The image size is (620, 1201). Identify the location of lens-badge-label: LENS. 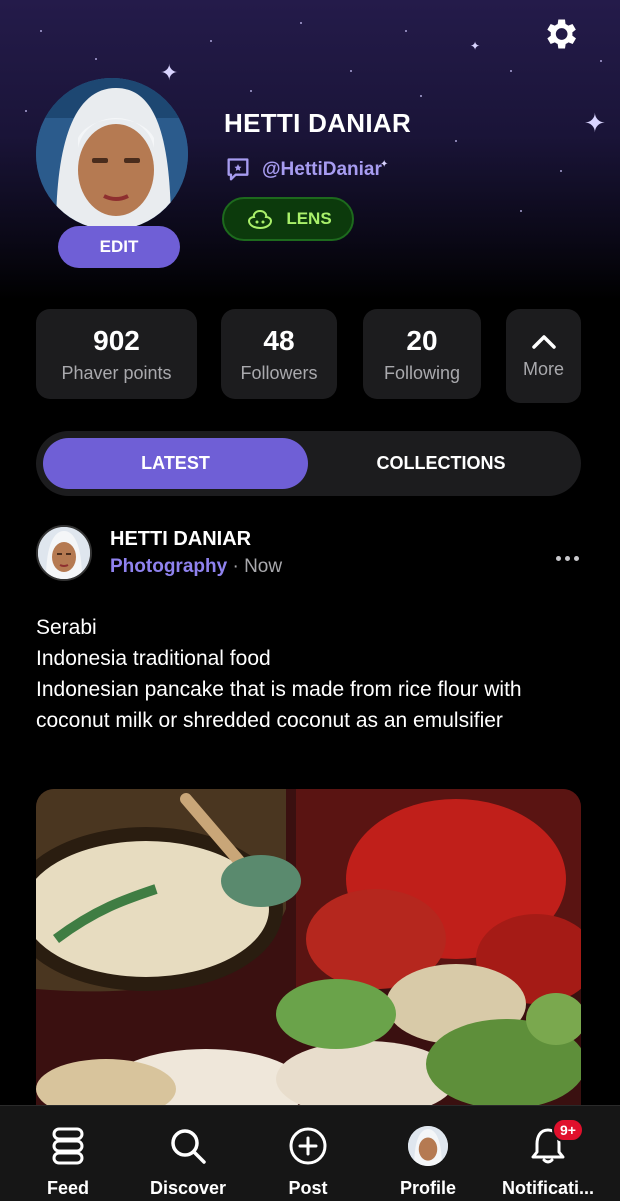
(309, 218).